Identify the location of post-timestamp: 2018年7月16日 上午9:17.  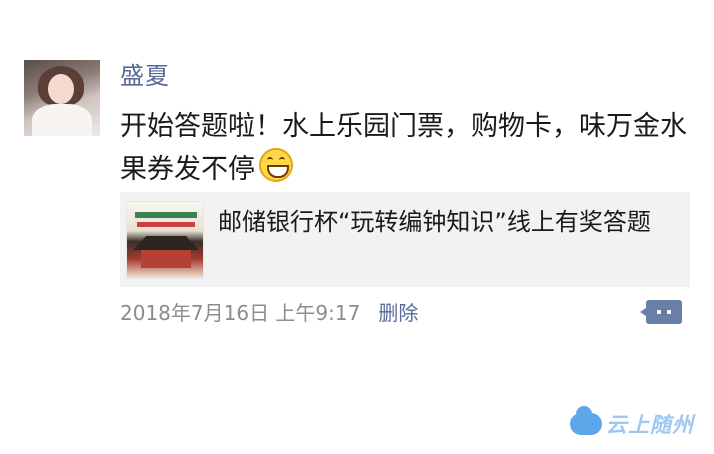
(240, 313).